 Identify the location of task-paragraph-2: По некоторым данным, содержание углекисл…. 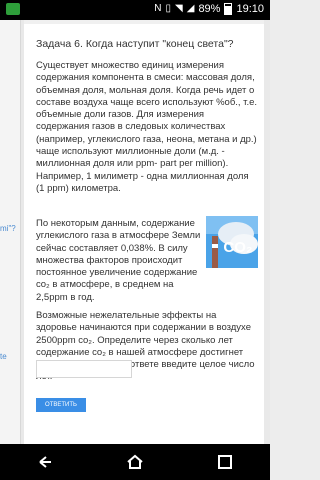
(118, 260).